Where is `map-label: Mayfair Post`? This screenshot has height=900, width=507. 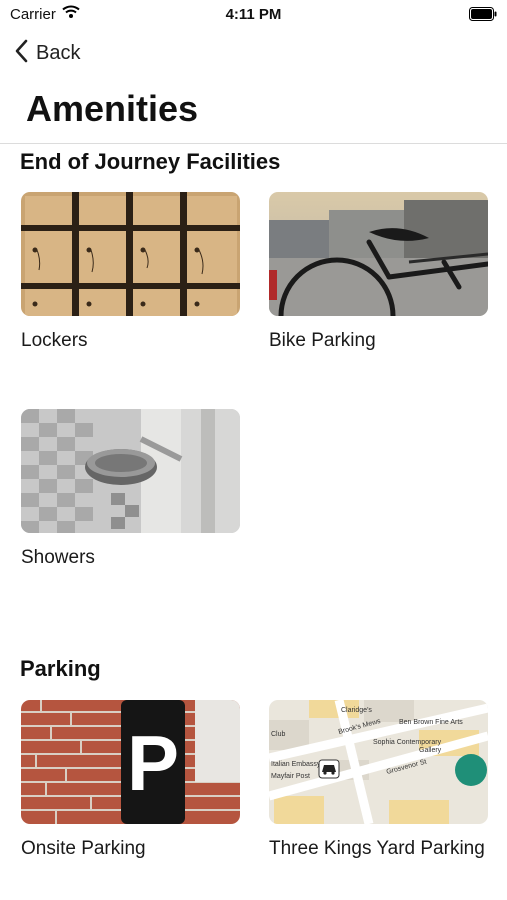
map-label: Mayfair Post is located at coordinates (290, 776).